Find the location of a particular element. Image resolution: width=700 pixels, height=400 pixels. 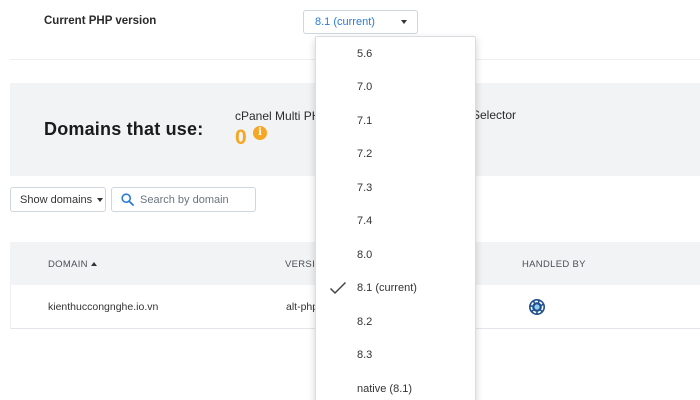

domains-count: 0 is located at coordinates (241, 137).